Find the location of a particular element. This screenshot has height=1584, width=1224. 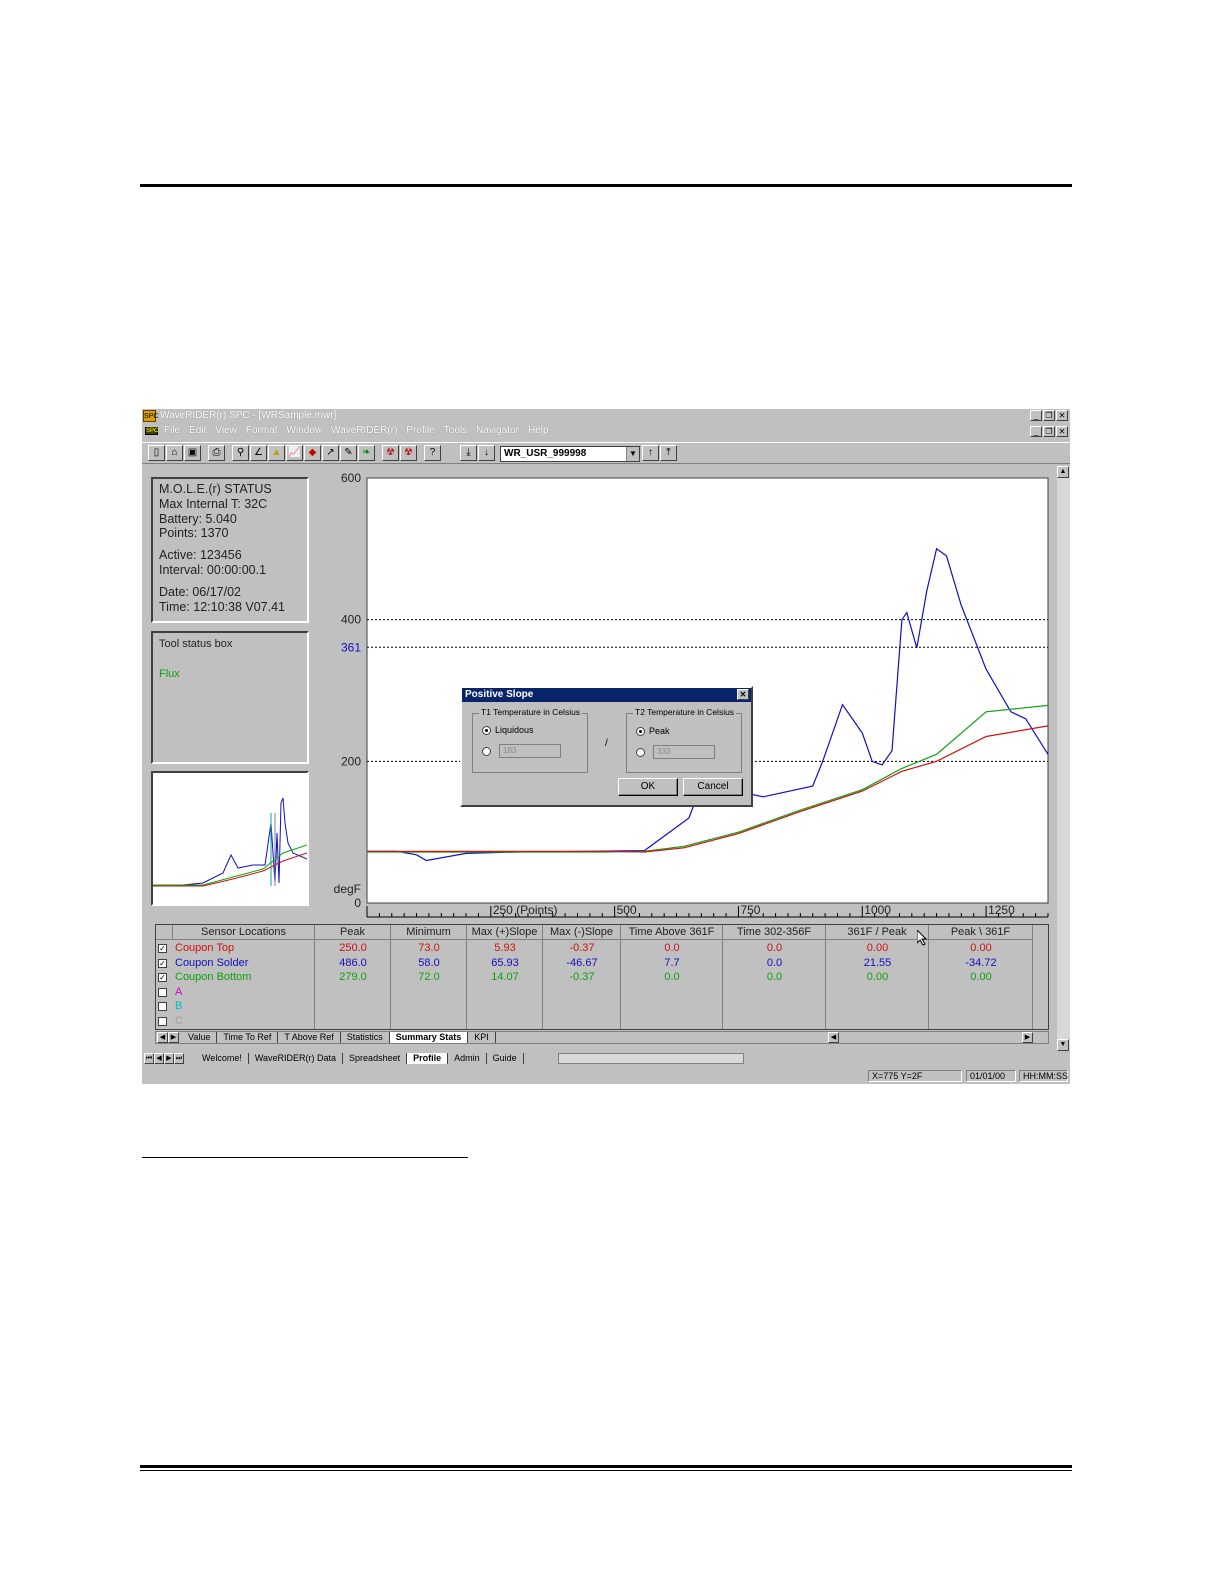

sensor-name: B is located at coordinates (179, 1006).